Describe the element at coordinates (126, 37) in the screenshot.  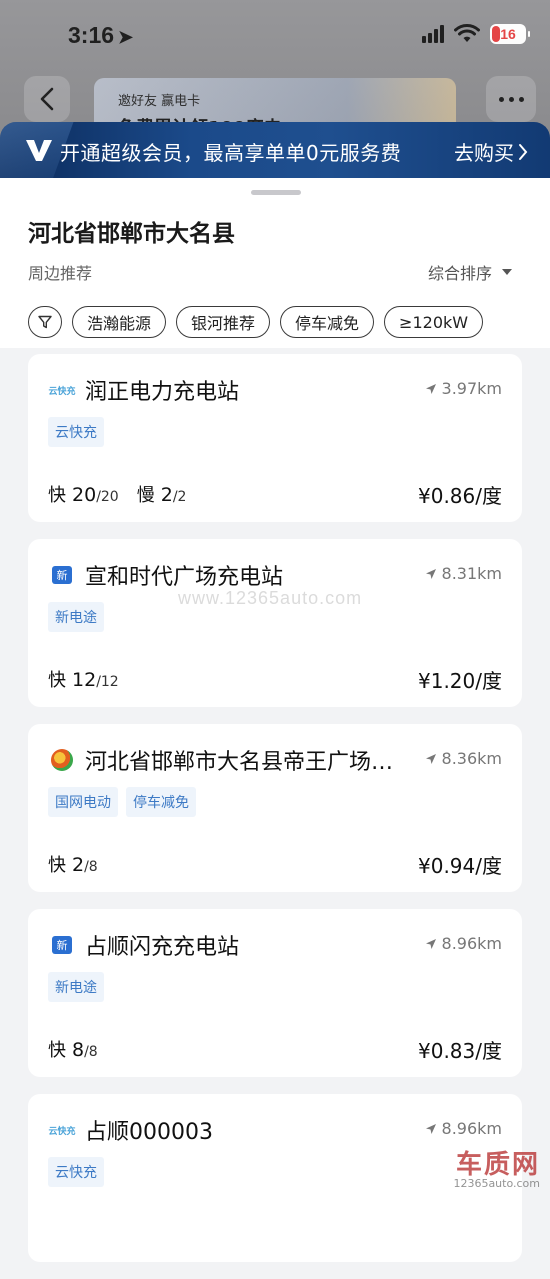
I see `location-arrow-icon: ➤` at that location.